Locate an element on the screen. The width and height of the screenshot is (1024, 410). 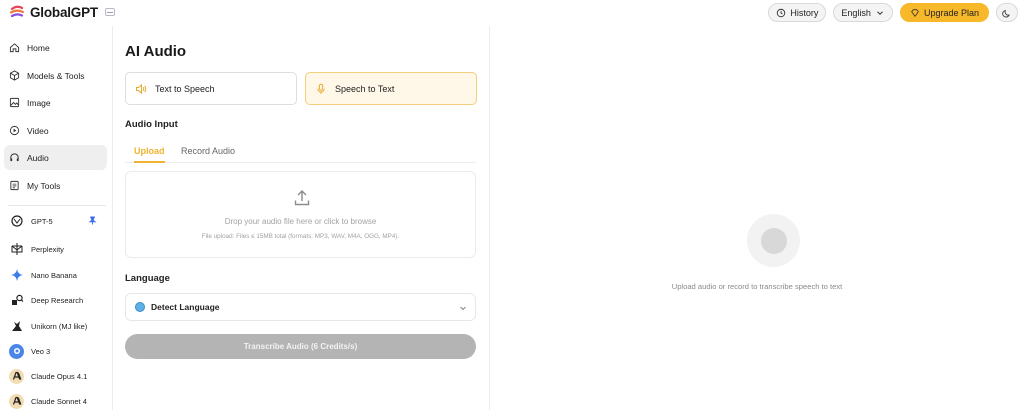
microphone-icon is located at coordinates (321, 88).